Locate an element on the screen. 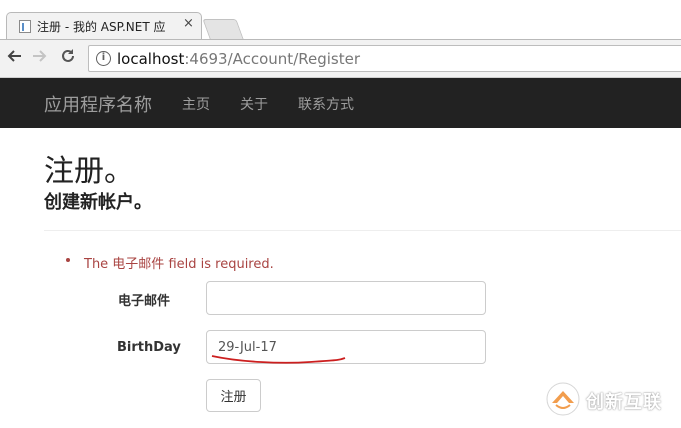 The image size is (681, 428). site-navbar: 应用程序名称 主页 关于 联系方式 is located at coordinates (340, 103).